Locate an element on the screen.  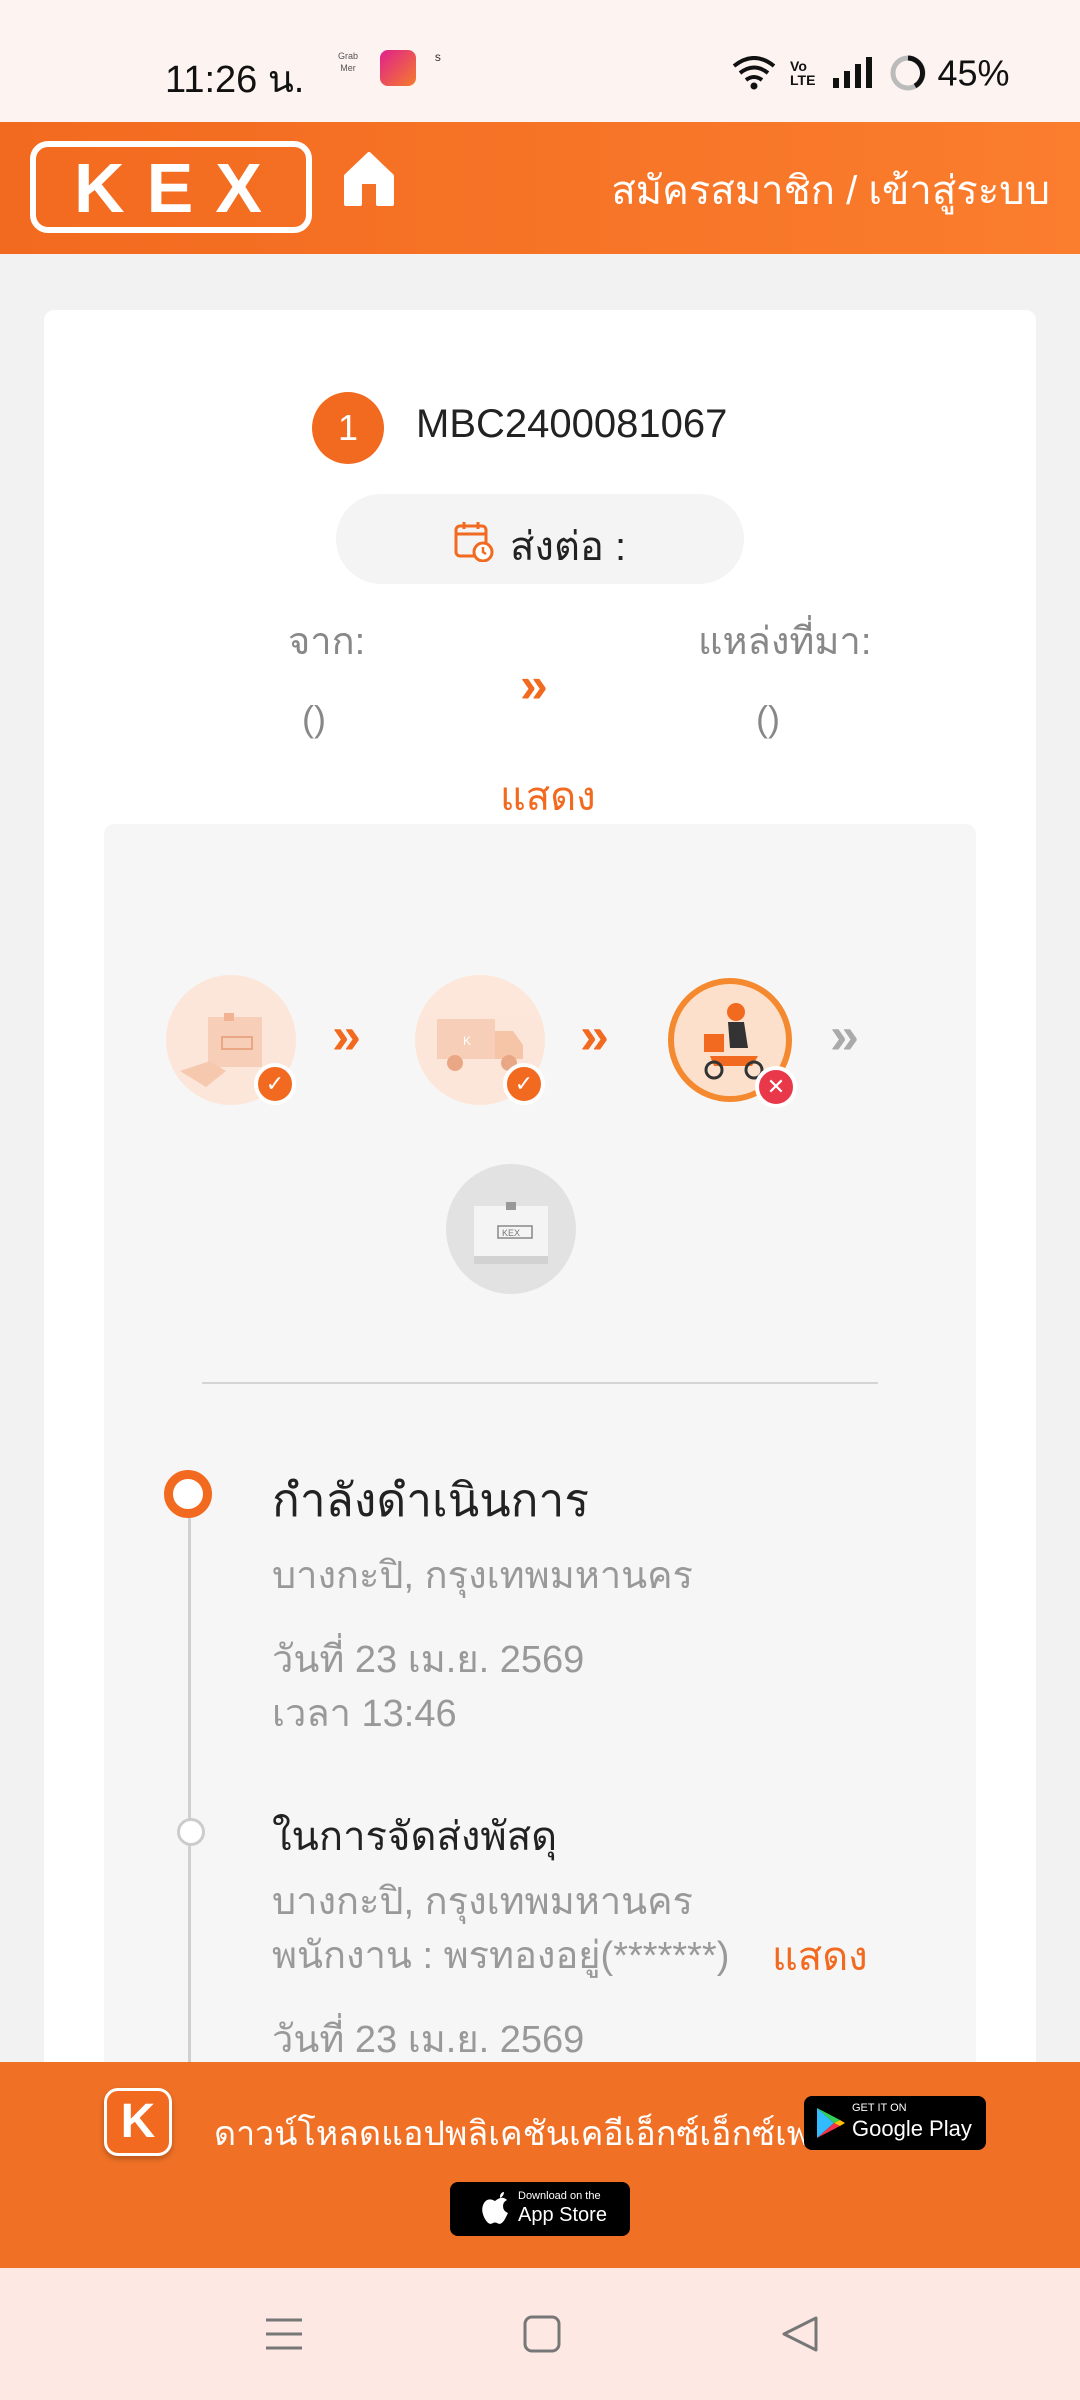
battery-level: 45% is located at coordinates (973, 73).